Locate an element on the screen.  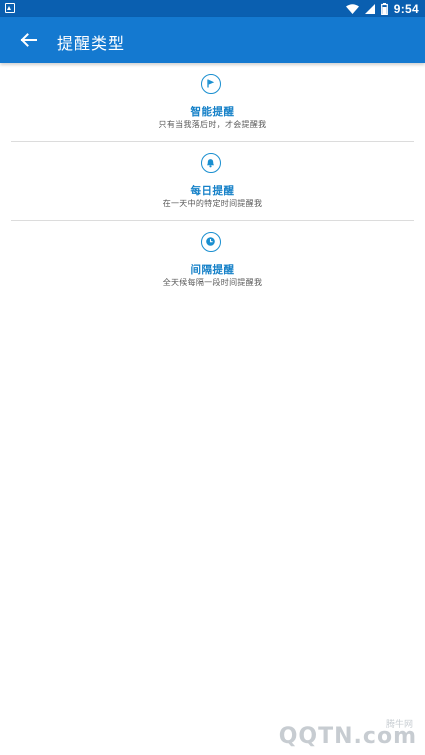
reminder-option-title: 每日提醒 is located at coordinates (212, 191).